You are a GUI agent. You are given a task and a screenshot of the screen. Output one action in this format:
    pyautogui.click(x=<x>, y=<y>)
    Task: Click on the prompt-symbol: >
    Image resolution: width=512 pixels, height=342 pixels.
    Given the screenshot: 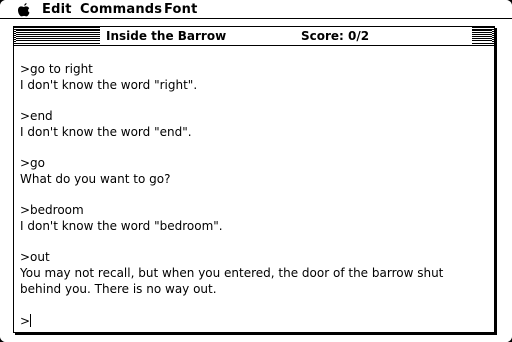 What is the action you would take?
    pyautogui.click(x=25, y=321)
    